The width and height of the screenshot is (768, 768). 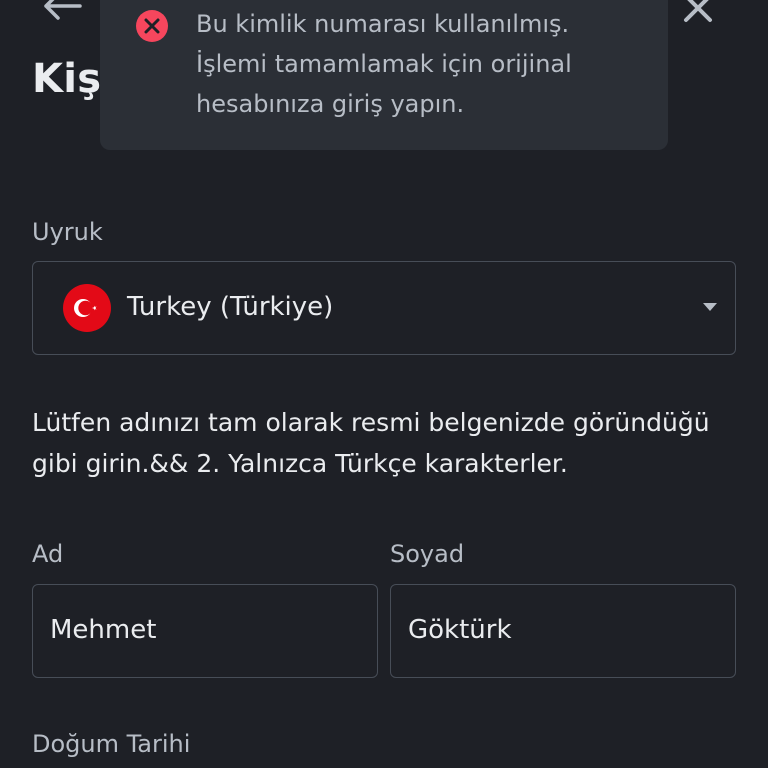 What do you see at coordinates (103, 630) in the screenshot?
I see `first-name-value: Mehmet` at bounding box center [103, 630].